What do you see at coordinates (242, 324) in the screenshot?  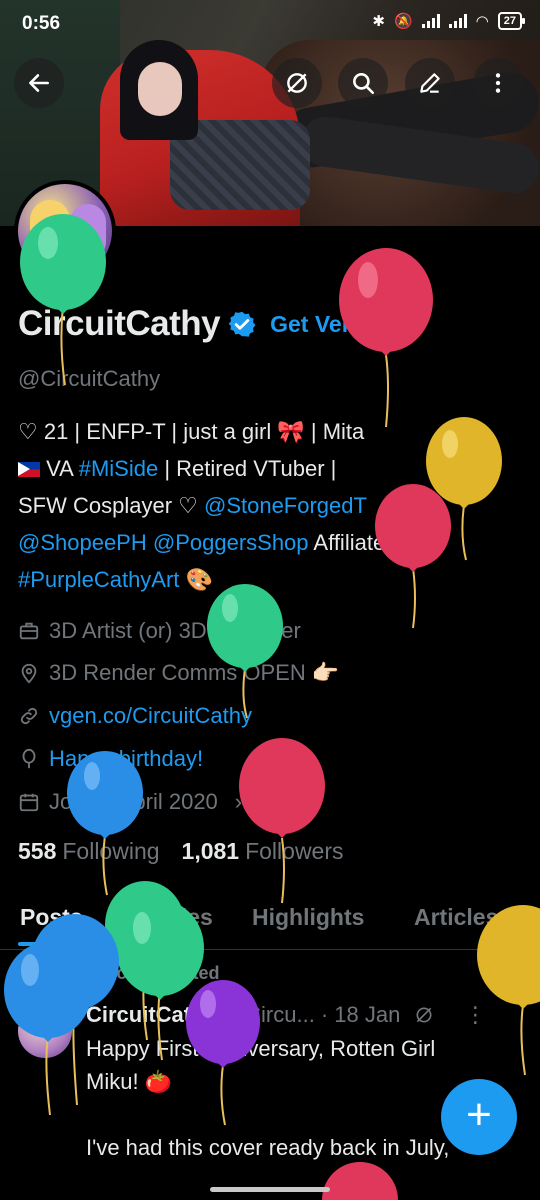 I see `verified-badge-icon` at bounding box center [242, 324].